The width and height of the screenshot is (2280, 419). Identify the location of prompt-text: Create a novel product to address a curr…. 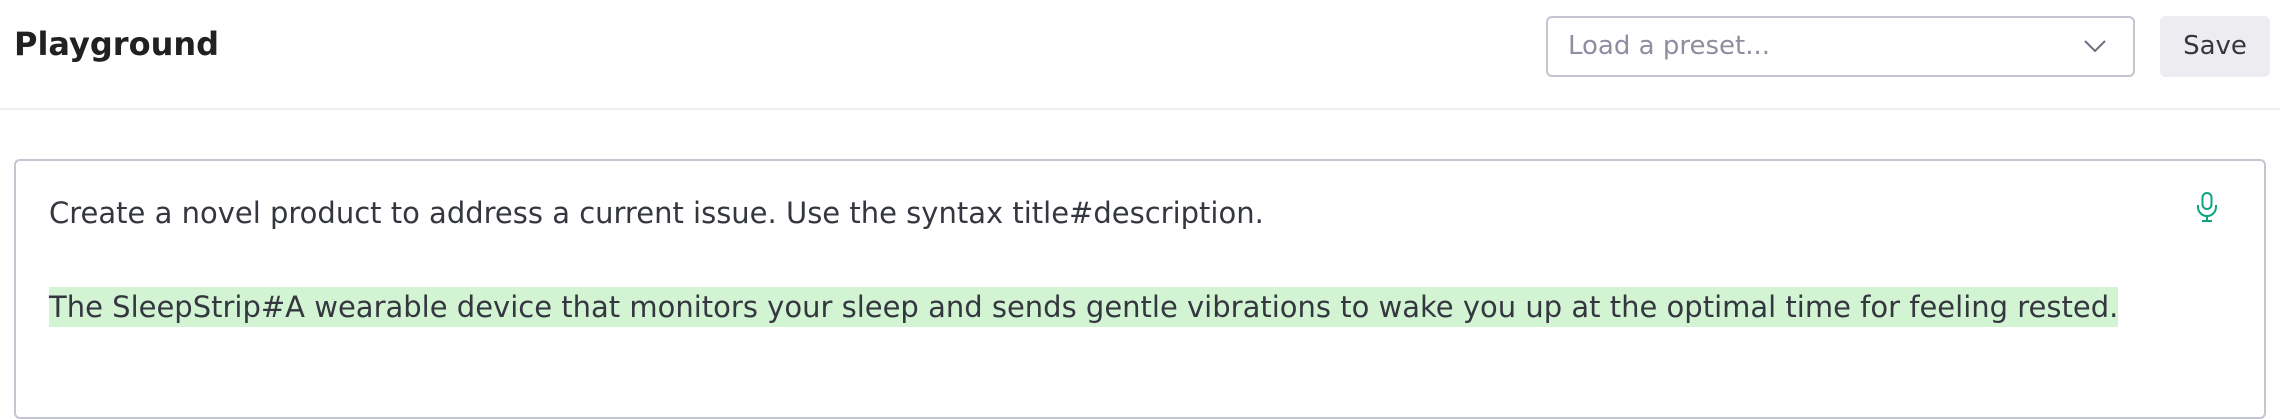
(656, 213).